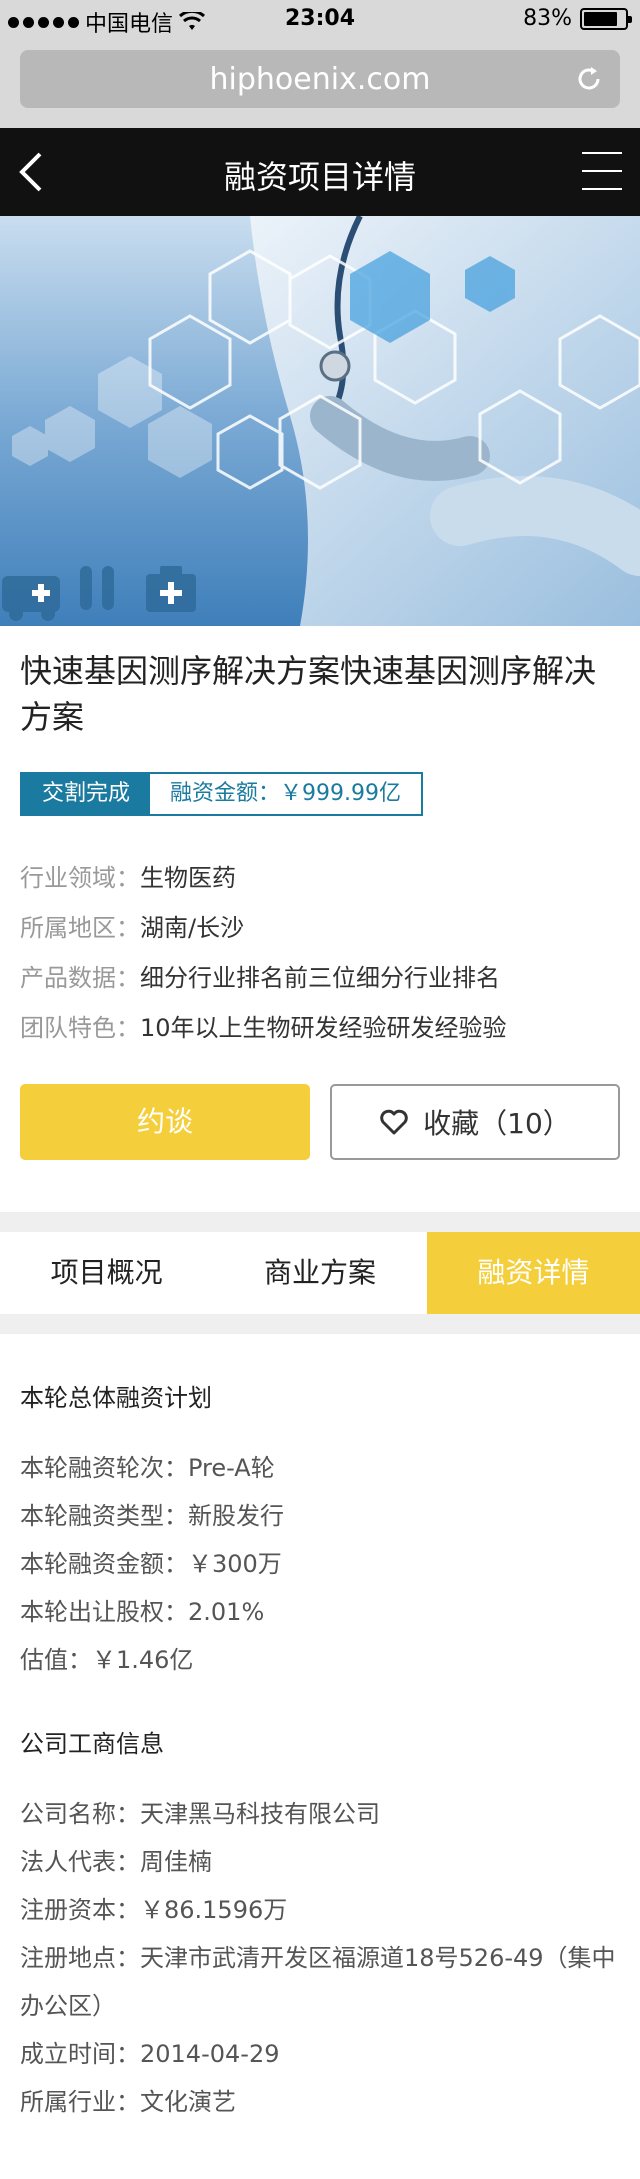 Image resolution: width=640 pixels, height=2179 pixels. Describe the element at coordinates (80, 1862) in the screenshot. I see `detail-label: 法人代表：` at that location.